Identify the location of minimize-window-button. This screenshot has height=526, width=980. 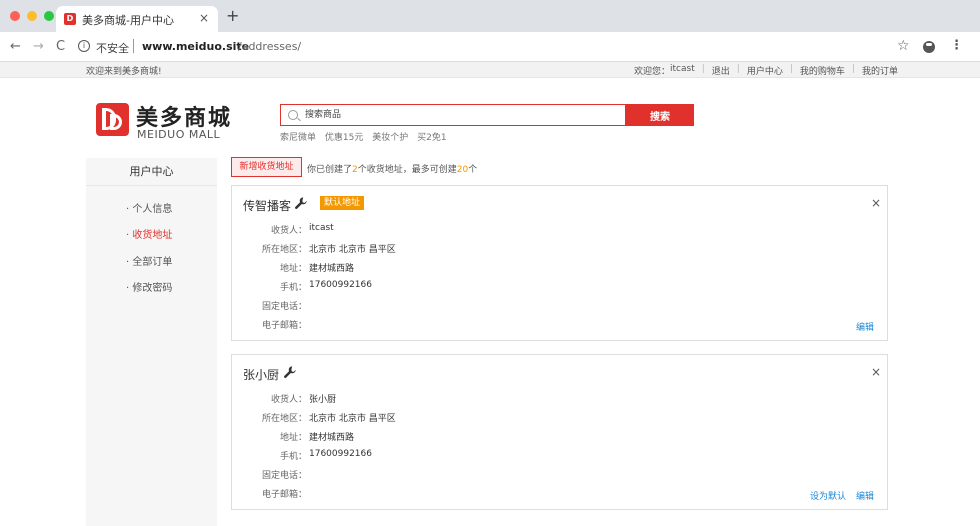
(32, 16).